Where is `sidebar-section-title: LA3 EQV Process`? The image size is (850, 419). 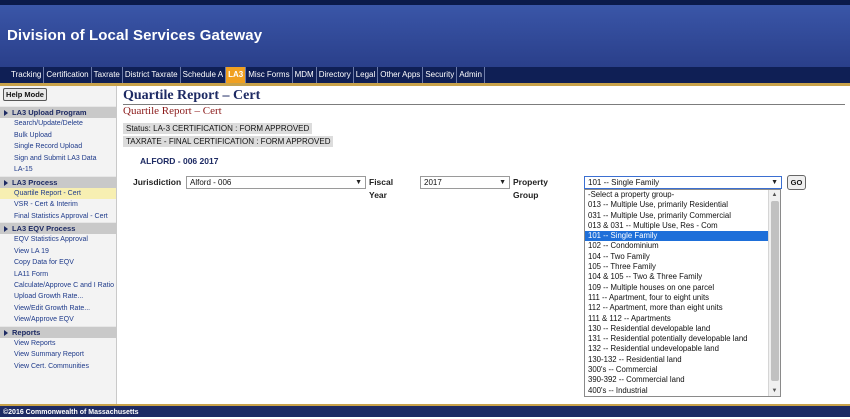 sidebar-section-title: LA3 EQV Process is located at coordinates (44, 228).